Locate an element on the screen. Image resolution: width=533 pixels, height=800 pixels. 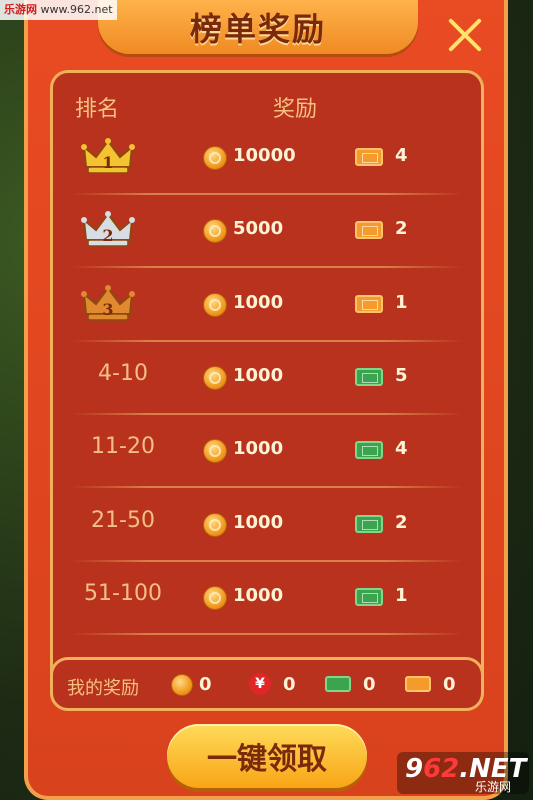
header-rank: 排名 is located at coordinates (97, 109).